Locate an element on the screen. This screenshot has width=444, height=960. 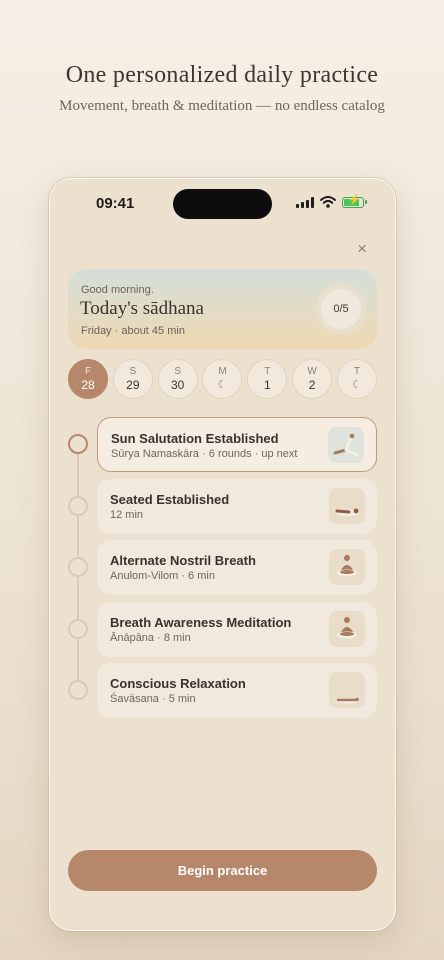
day-letter: W is located at coordinates (312, 371).